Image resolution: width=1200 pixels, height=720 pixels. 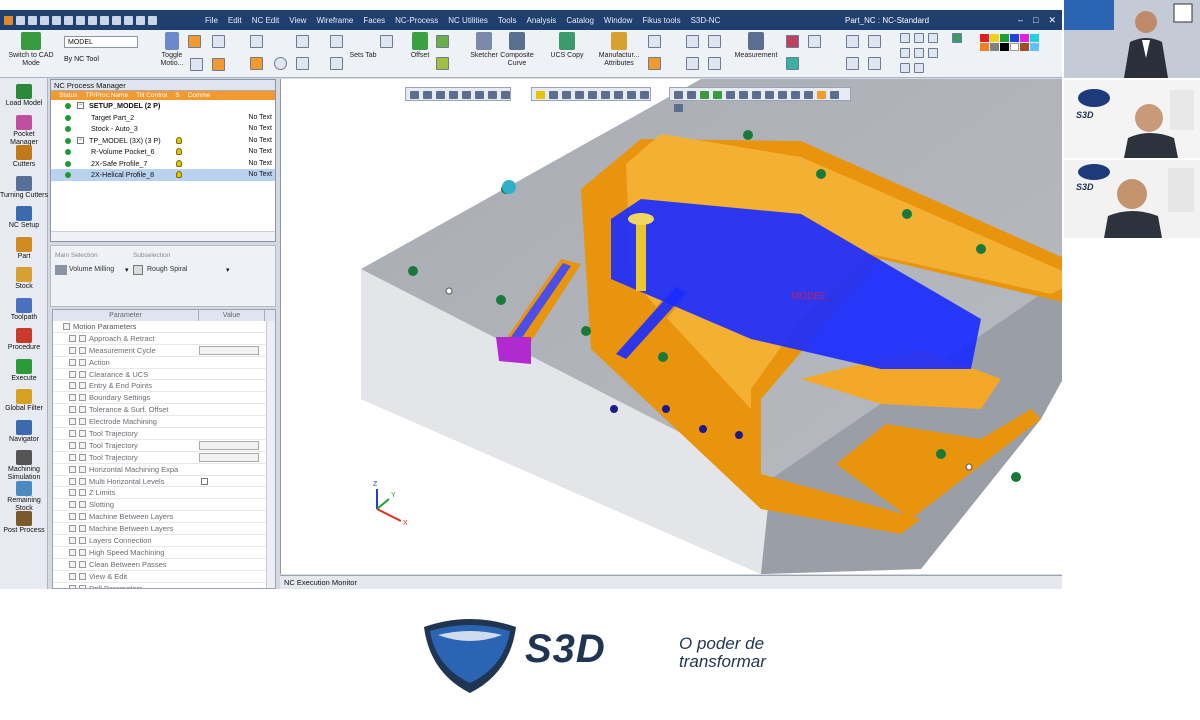 What do you see at coordinates (580, 20) in the screenshot?
I see `menu-item-catalog: Catalog` at bounding box center [580, 20].